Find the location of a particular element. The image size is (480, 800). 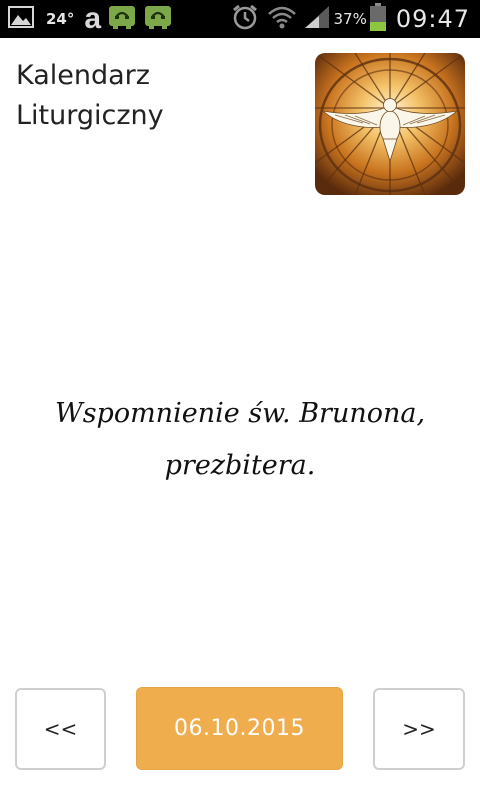

amazon-icon: a is located at coordinates (93, 18).